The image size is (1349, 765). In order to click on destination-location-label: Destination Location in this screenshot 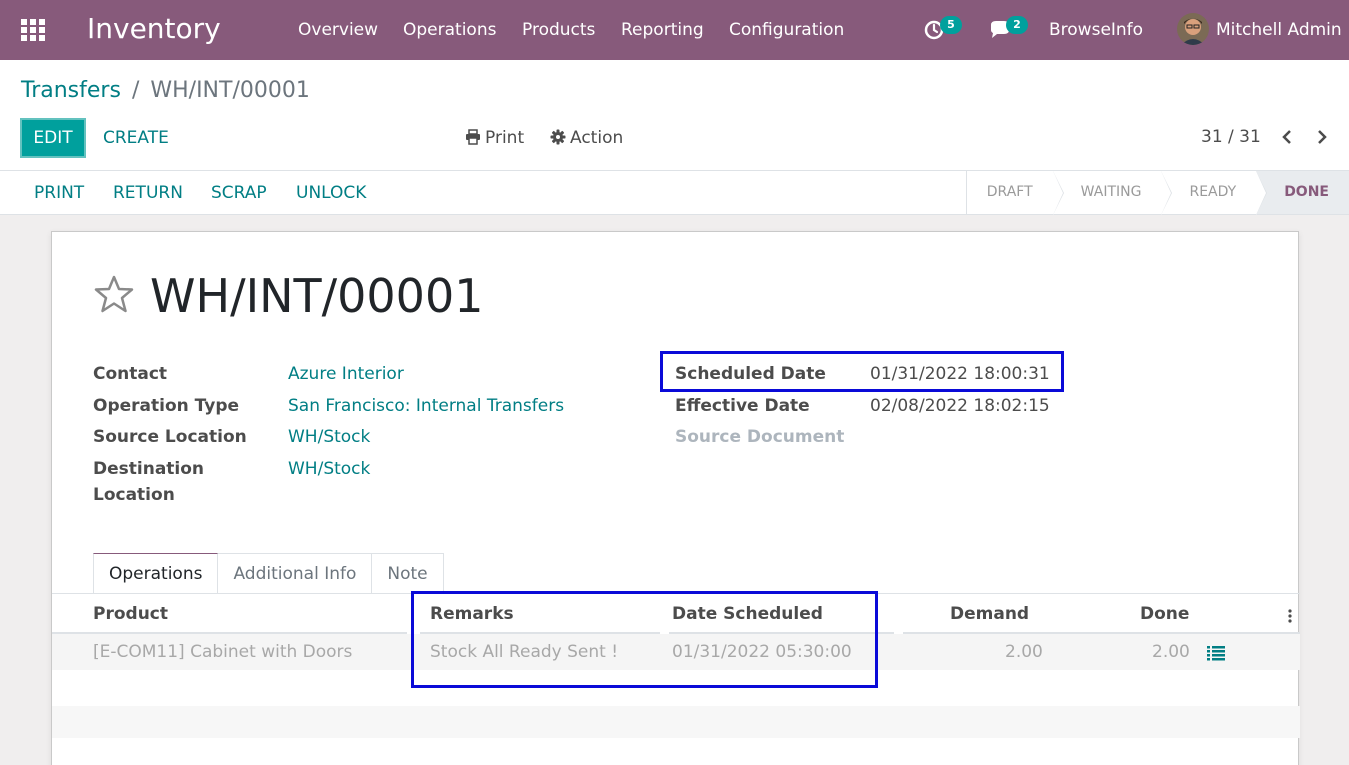, I will do `click(149, 482)`.